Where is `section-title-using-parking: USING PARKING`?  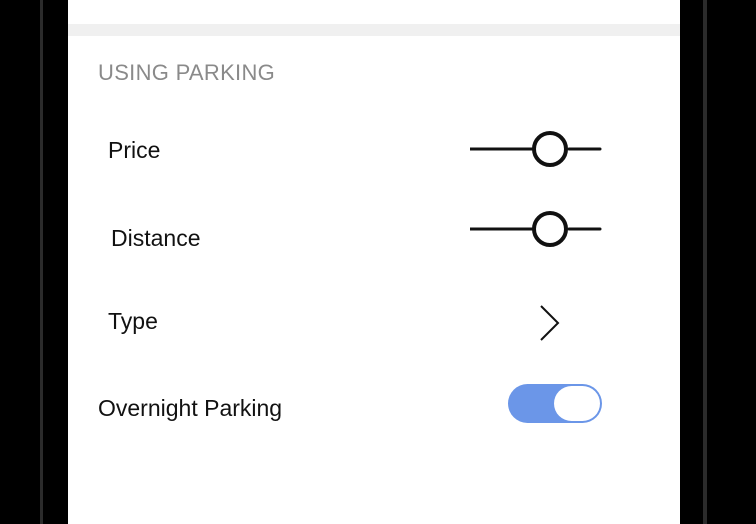
section-title-using-parking: USING PARKING is located at coordinates (187, 72).